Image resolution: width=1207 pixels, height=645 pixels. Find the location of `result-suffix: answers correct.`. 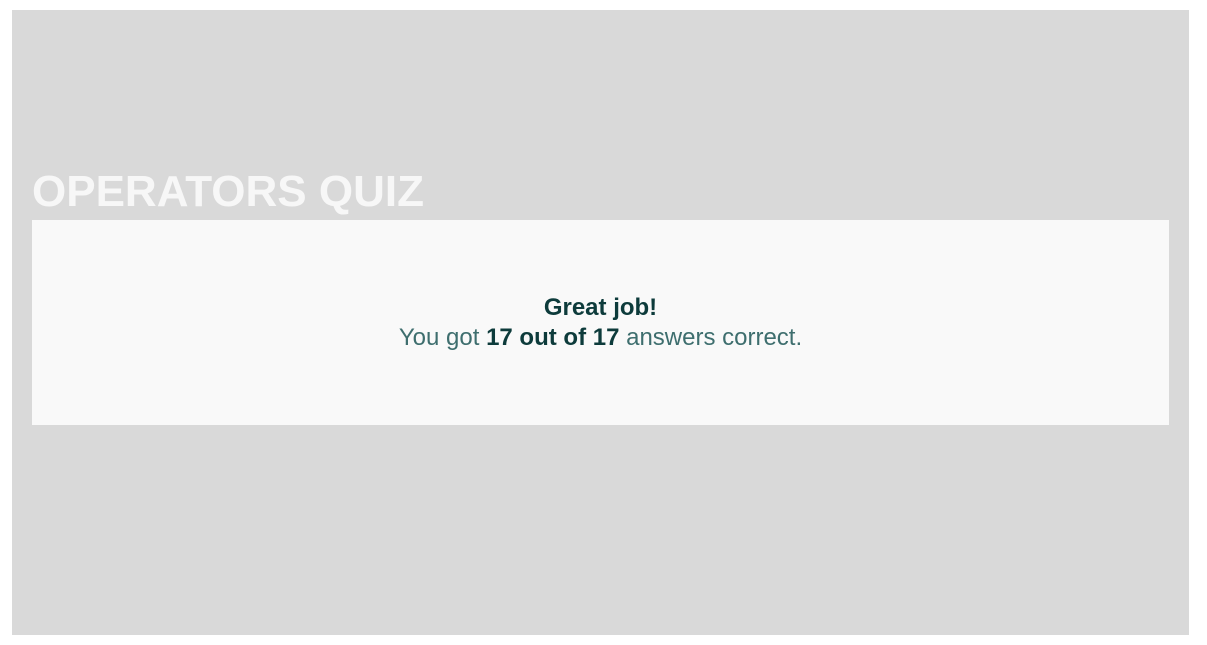

result-suffix: answers correct. is located at coordinates (711, 337).